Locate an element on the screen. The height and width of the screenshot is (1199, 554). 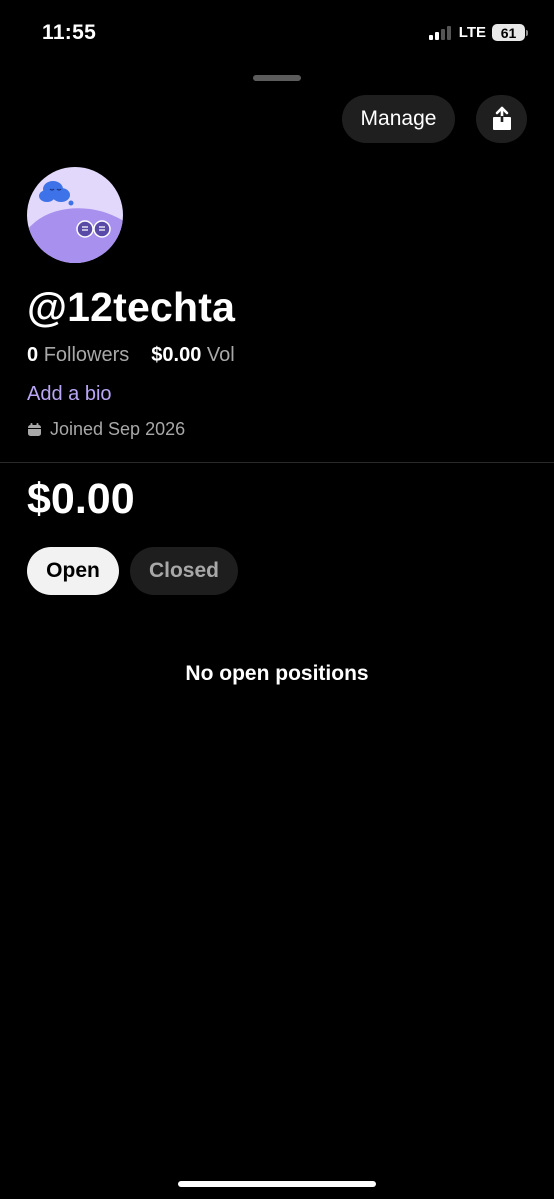
add-bio-link: Add a bio is located at coordinates (69, 394).